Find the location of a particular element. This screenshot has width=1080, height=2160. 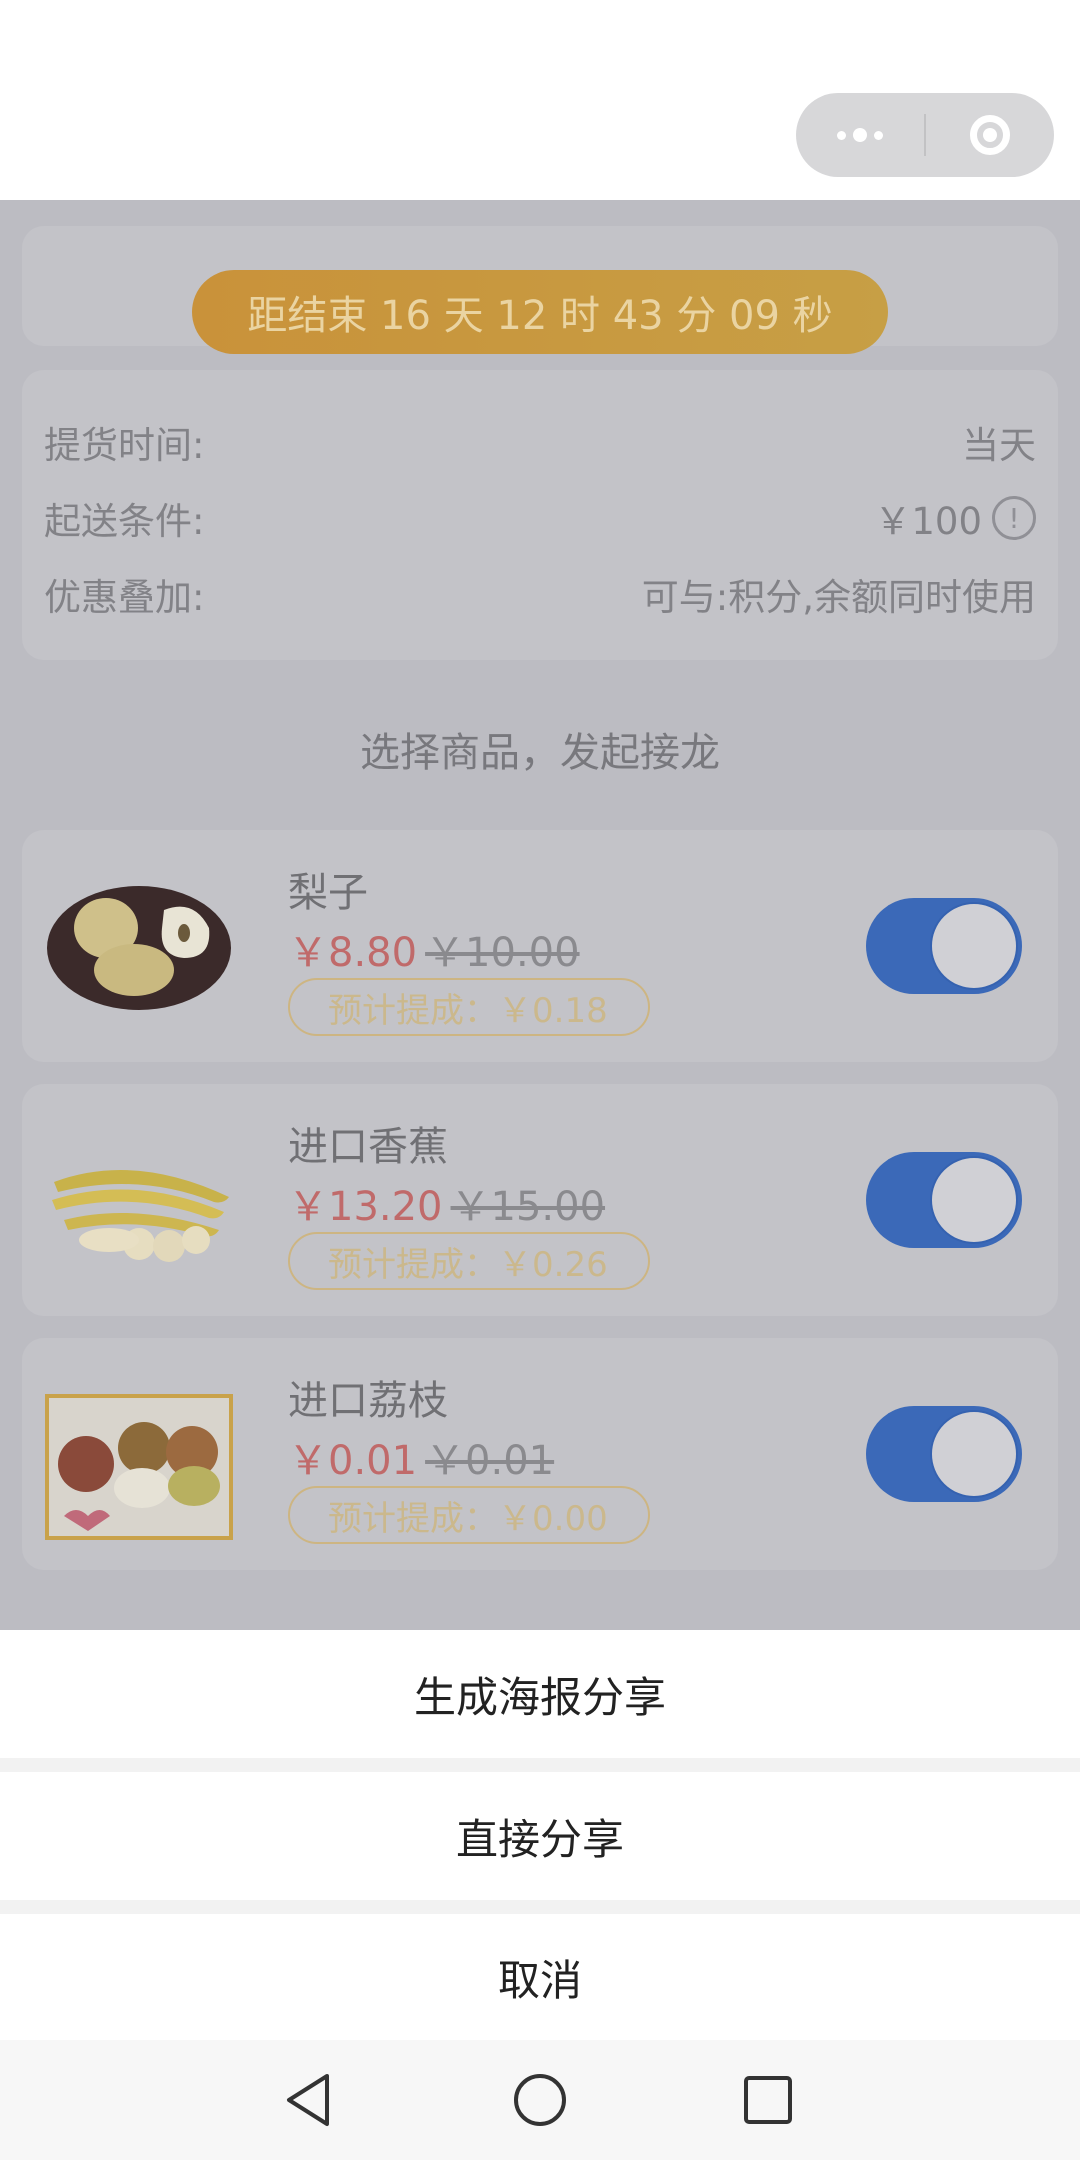

generate-poster-share-button: 生成海报分享 is located at coordinates (540, 1694).